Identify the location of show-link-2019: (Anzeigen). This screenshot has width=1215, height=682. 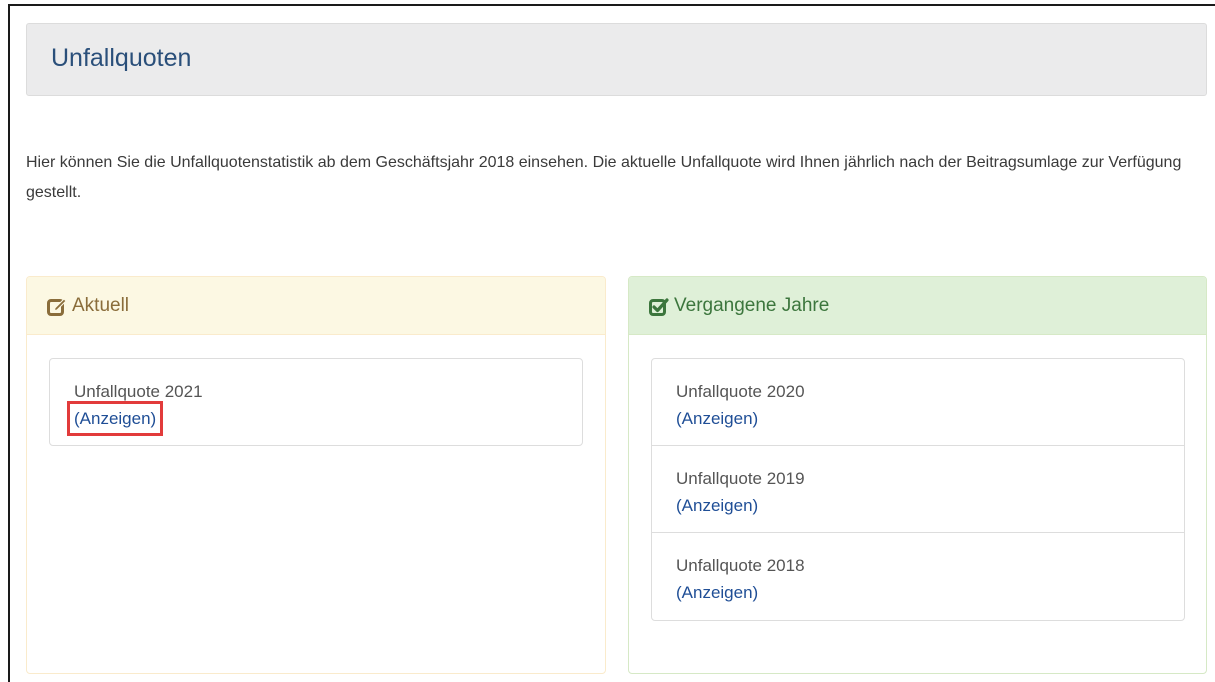
(717, 505).